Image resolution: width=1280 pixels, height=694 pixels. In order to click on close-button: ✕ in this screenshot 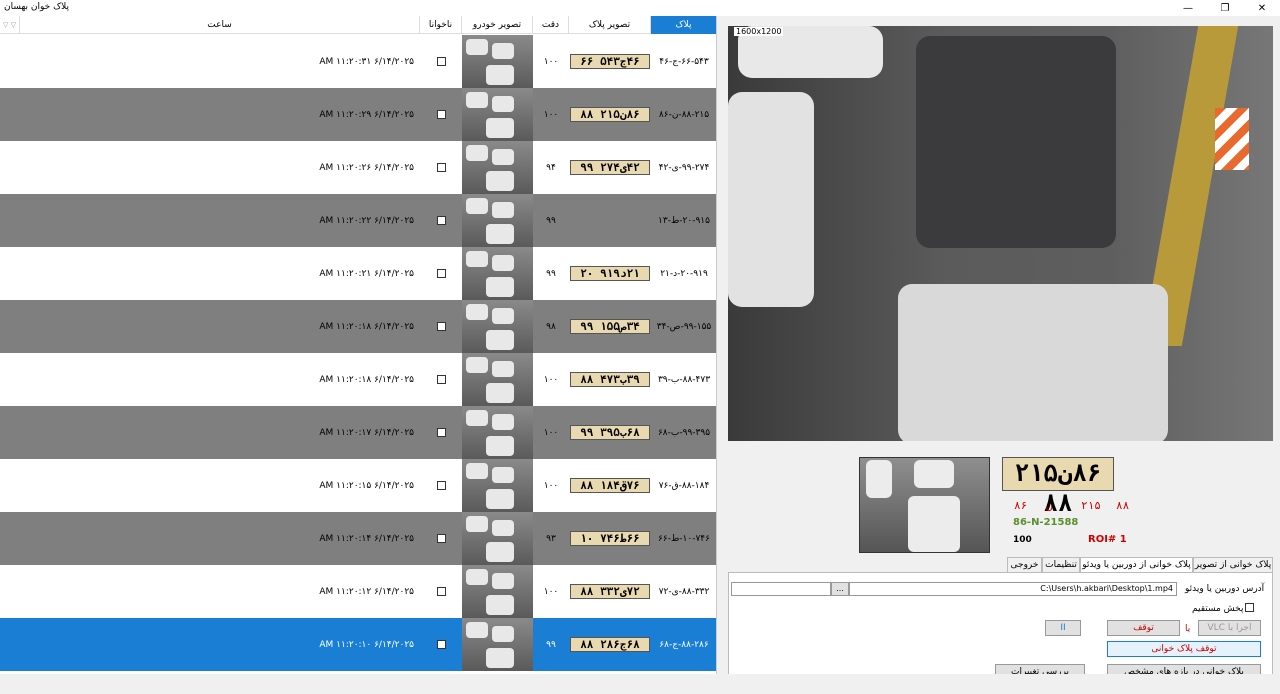, I will do `click(1262, 8)`.